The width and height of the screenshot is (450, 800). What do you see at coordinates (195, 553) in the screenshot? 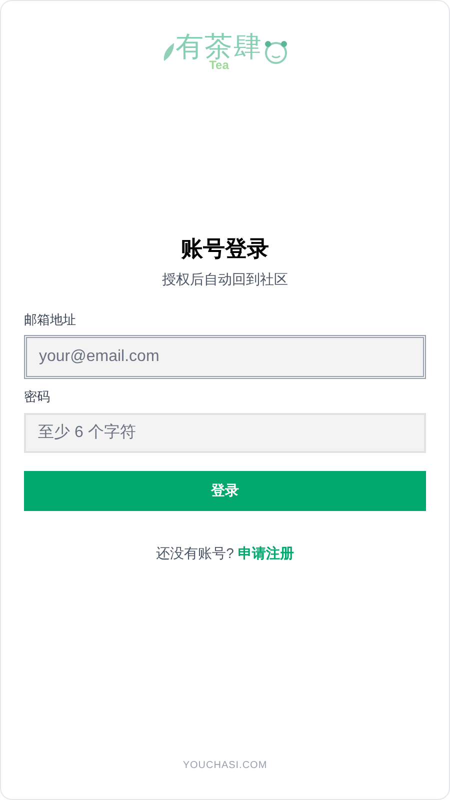
I see `signup-prompt: 还没有账号?` at bounding box center [195, 553].